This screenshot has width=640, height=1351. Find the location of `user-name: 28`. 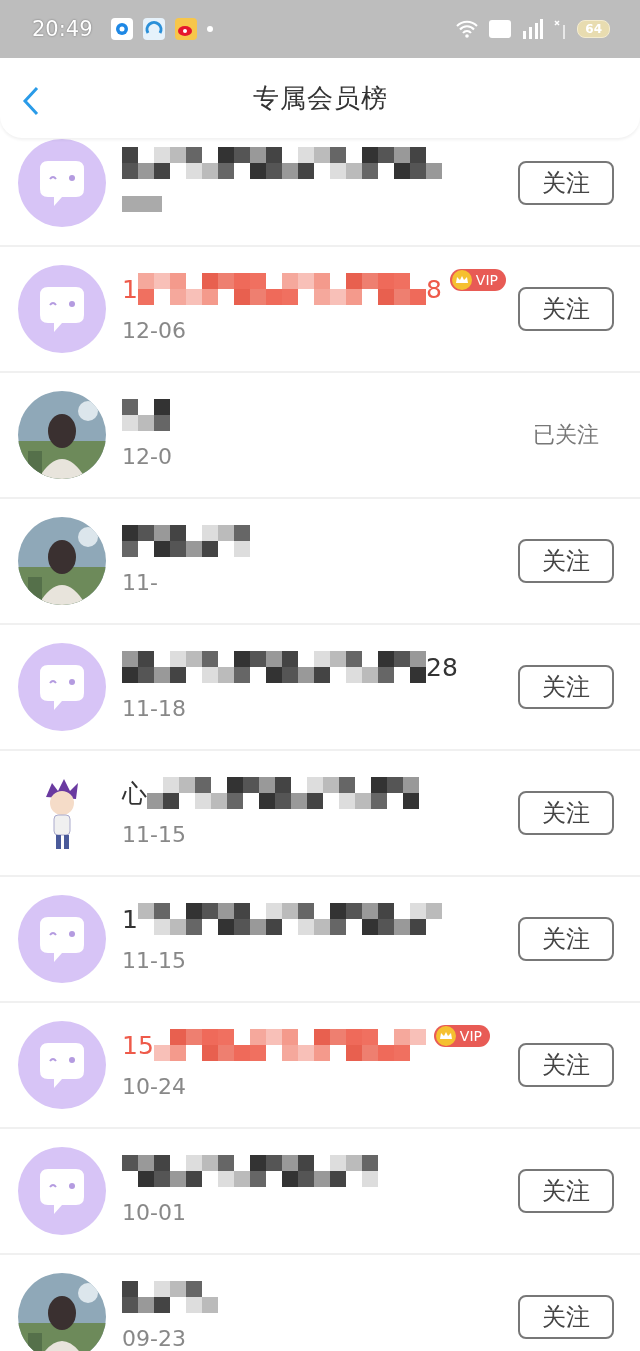

user-name: 28 is located at coordinates (442, 667).